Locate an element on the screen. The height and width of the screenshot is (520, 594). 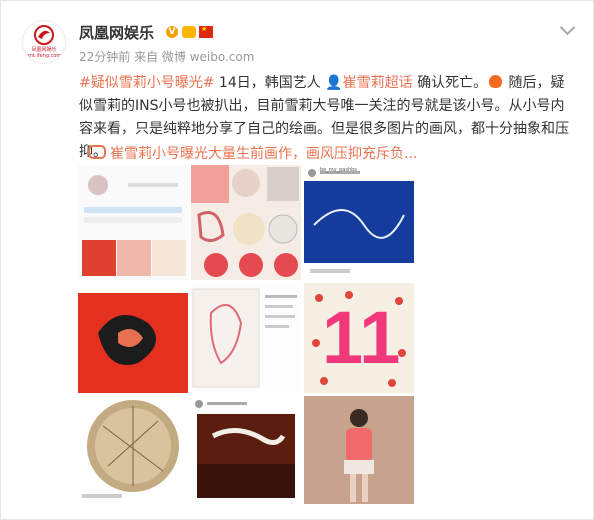
candle-emoji-icon is located at coordinates (496, 81).